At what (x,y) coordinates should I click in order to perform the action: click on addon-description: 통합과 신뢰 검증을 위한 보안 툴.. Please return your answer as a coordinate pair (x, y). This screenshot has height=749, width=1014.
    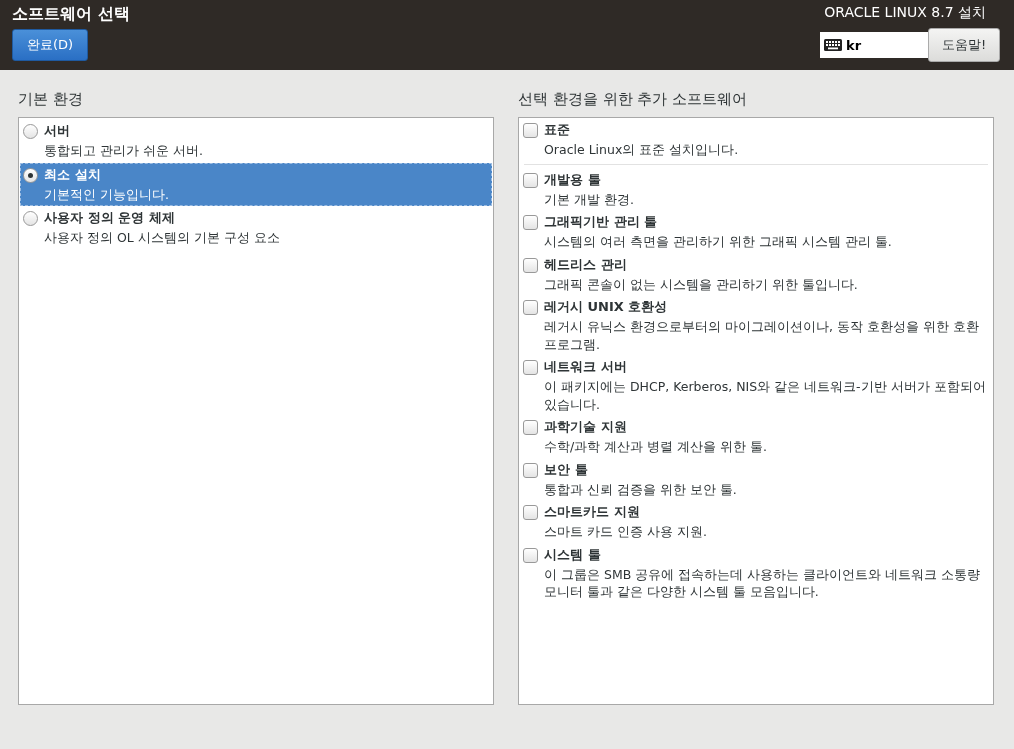
    Looking at the image, I should click on (640, 489).